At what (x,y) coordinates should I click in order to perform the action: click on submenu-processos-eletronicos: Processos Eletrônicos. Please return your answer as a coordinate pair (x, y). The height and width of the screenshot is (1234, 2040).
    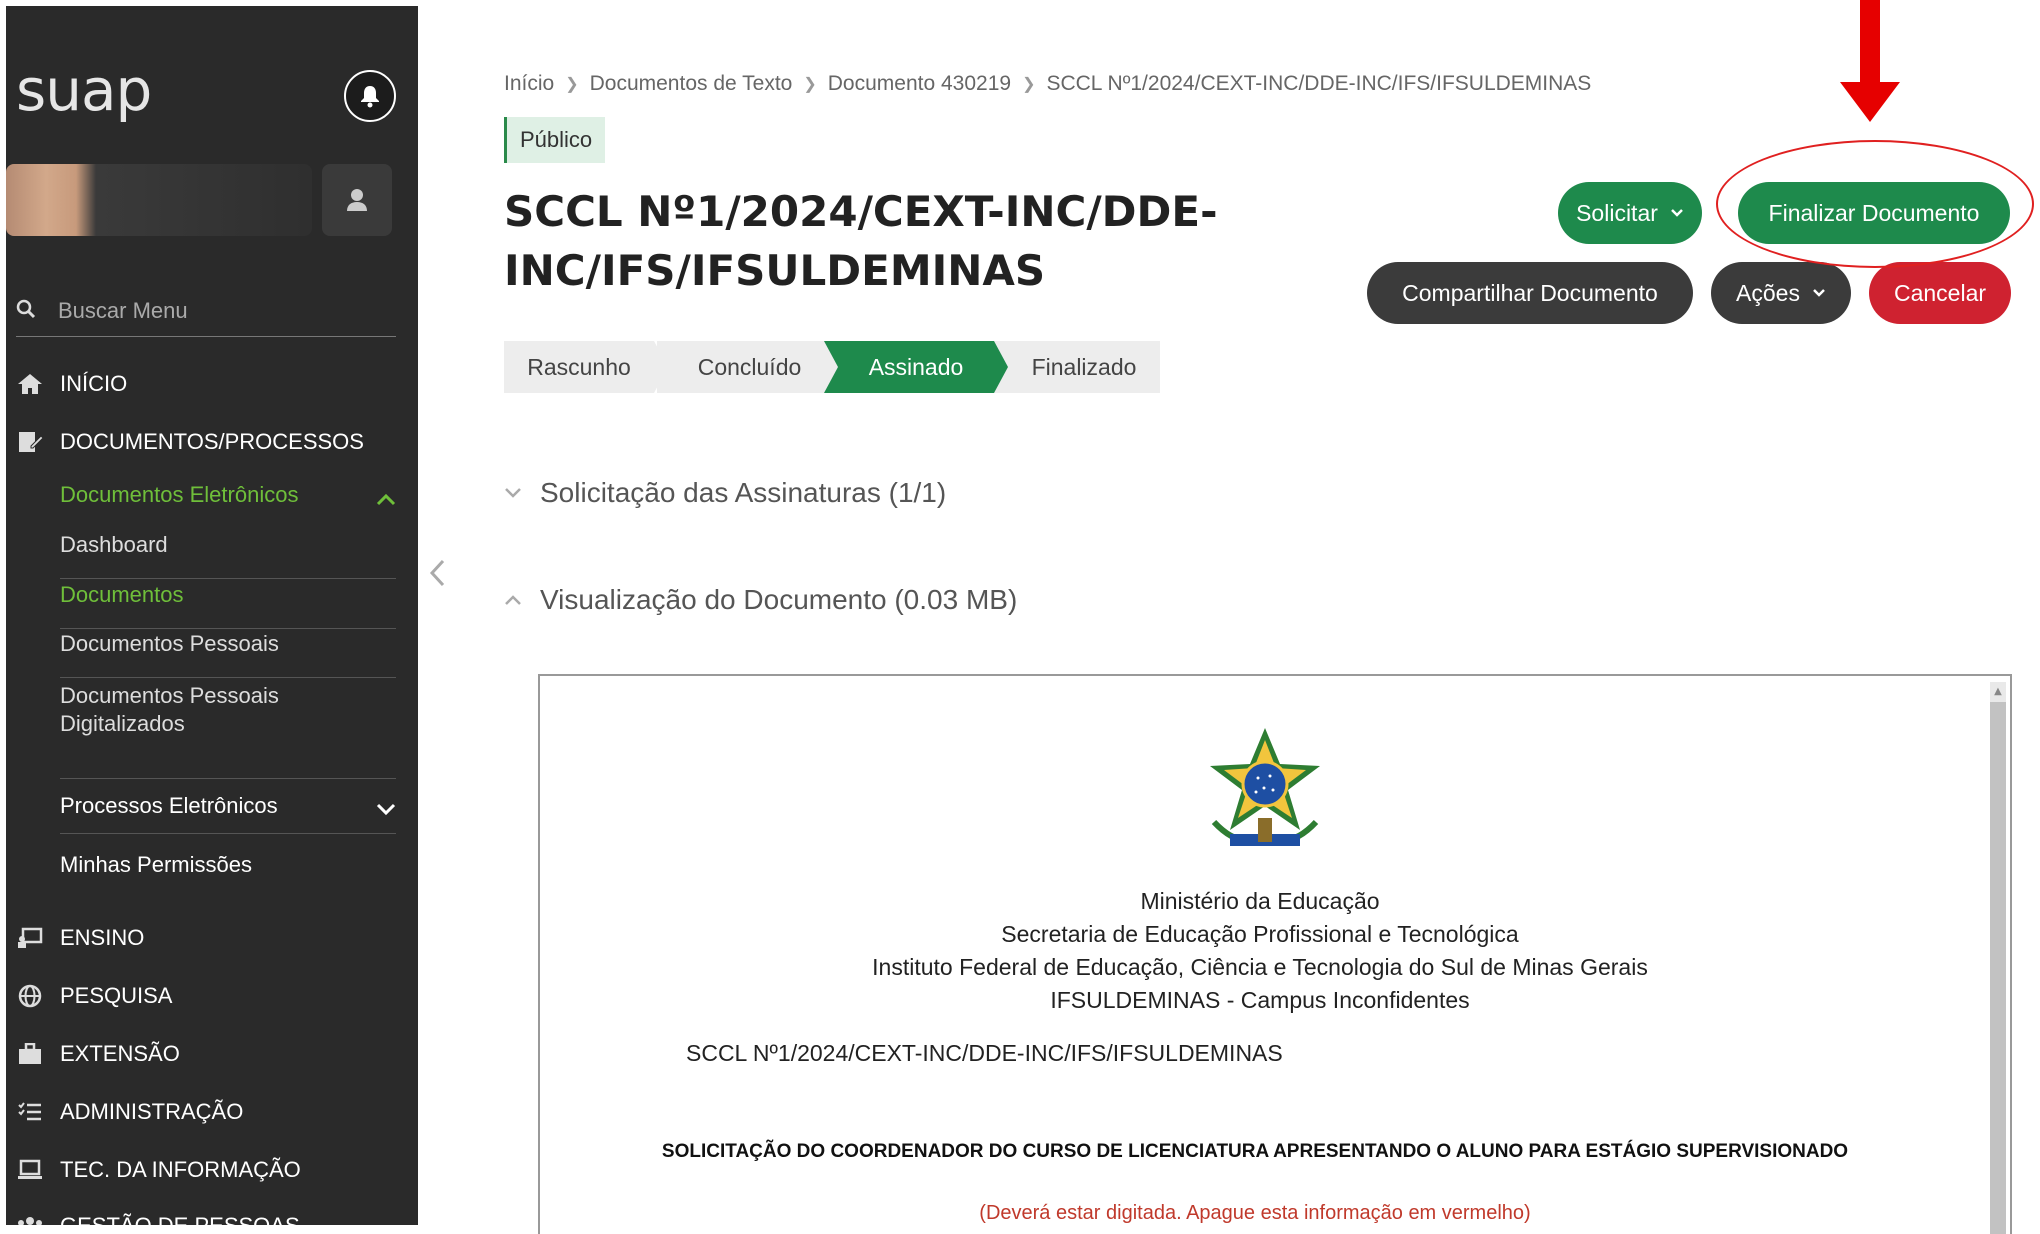
    Looking at the image, I should click on (228, 806).